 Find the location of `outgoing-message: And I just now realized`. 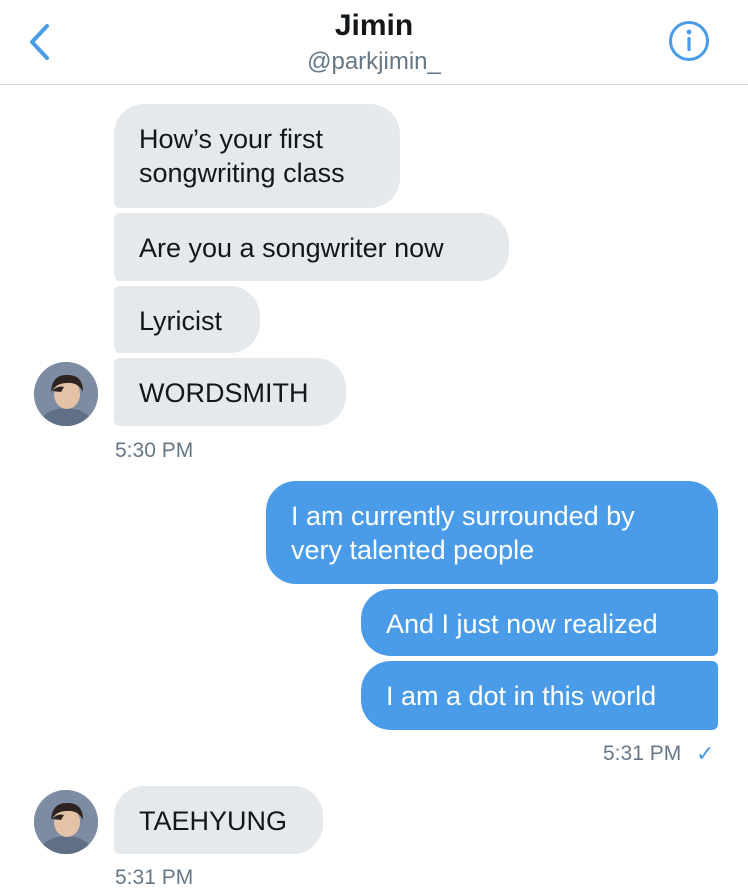

outgoing-message: And I just now realized is located at coordinates (539, 622).